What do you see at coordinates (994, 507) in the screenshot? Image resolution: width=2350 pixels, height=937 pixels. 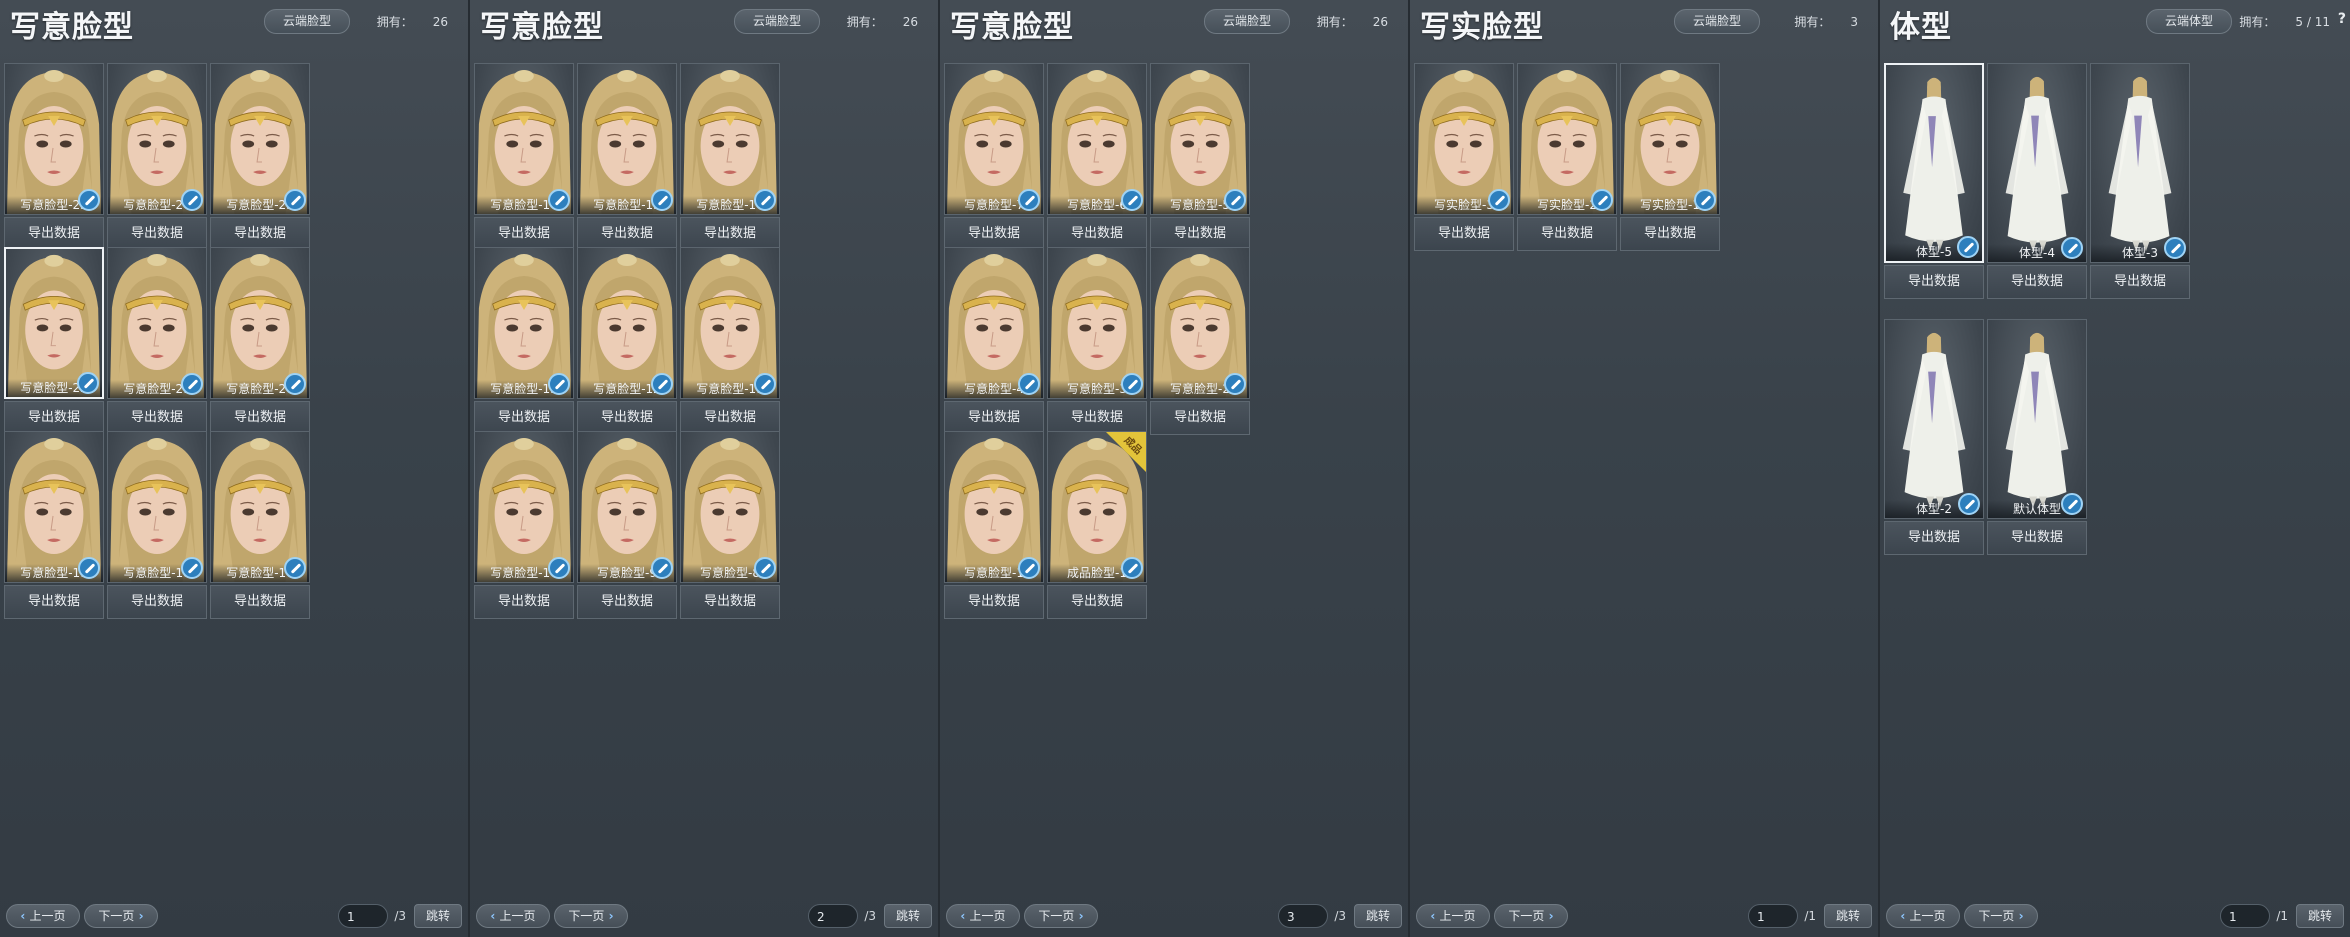 I see `face-type-card: 写意脸型-1` at bounding box center [994, 507].